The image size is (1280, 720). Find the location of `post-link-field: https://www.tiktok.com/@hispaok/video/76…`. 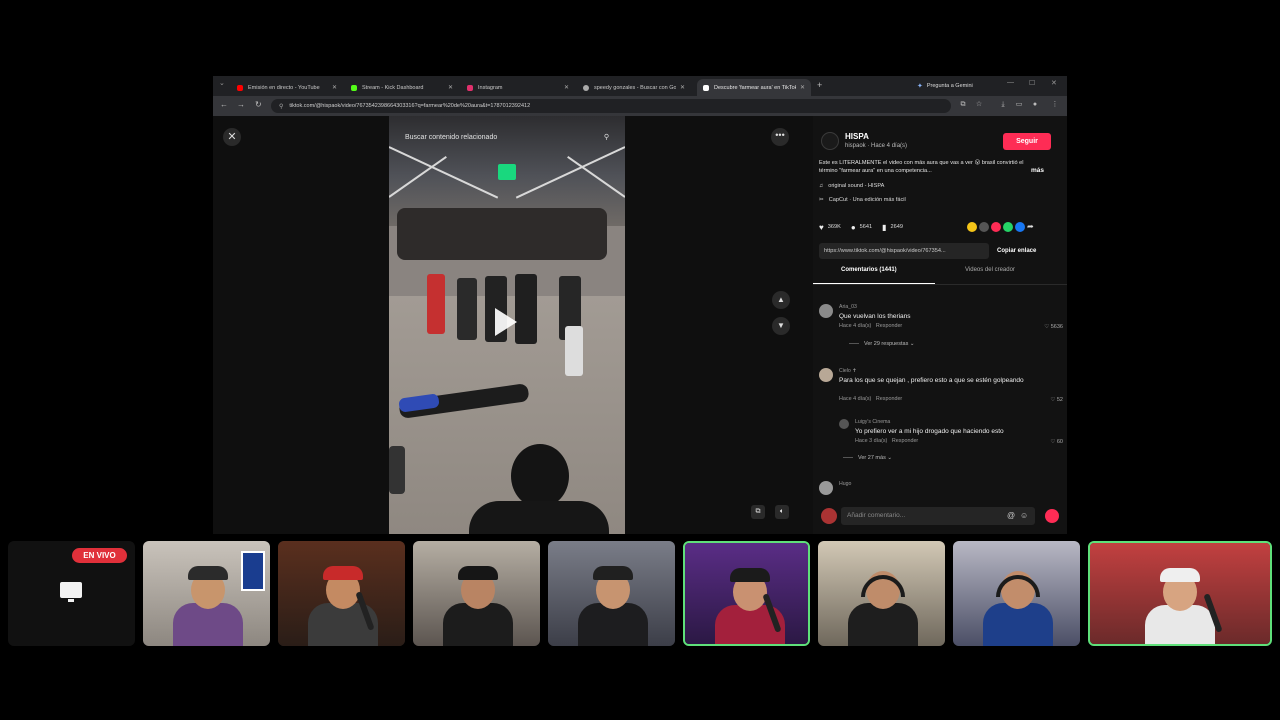

post-link-field: https://www.tiktok.com/@hispaok/video/76… is located at coordinates (904, 251).